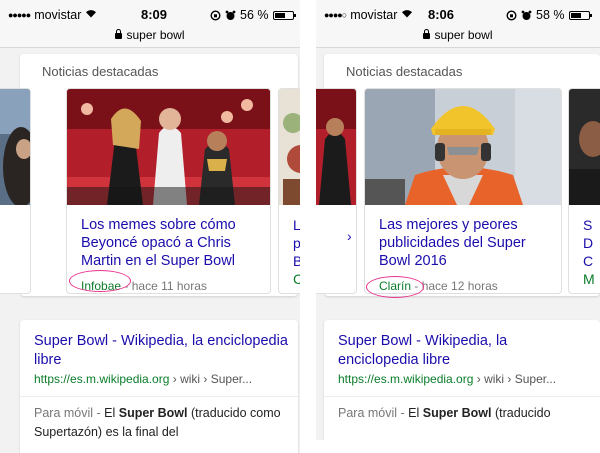 Image resolution: width=600 pixels, height=453 pixels. Describe the element at coordinates (254, 15) in the screenshot. I see `battery-percent: 56 %` at that location.